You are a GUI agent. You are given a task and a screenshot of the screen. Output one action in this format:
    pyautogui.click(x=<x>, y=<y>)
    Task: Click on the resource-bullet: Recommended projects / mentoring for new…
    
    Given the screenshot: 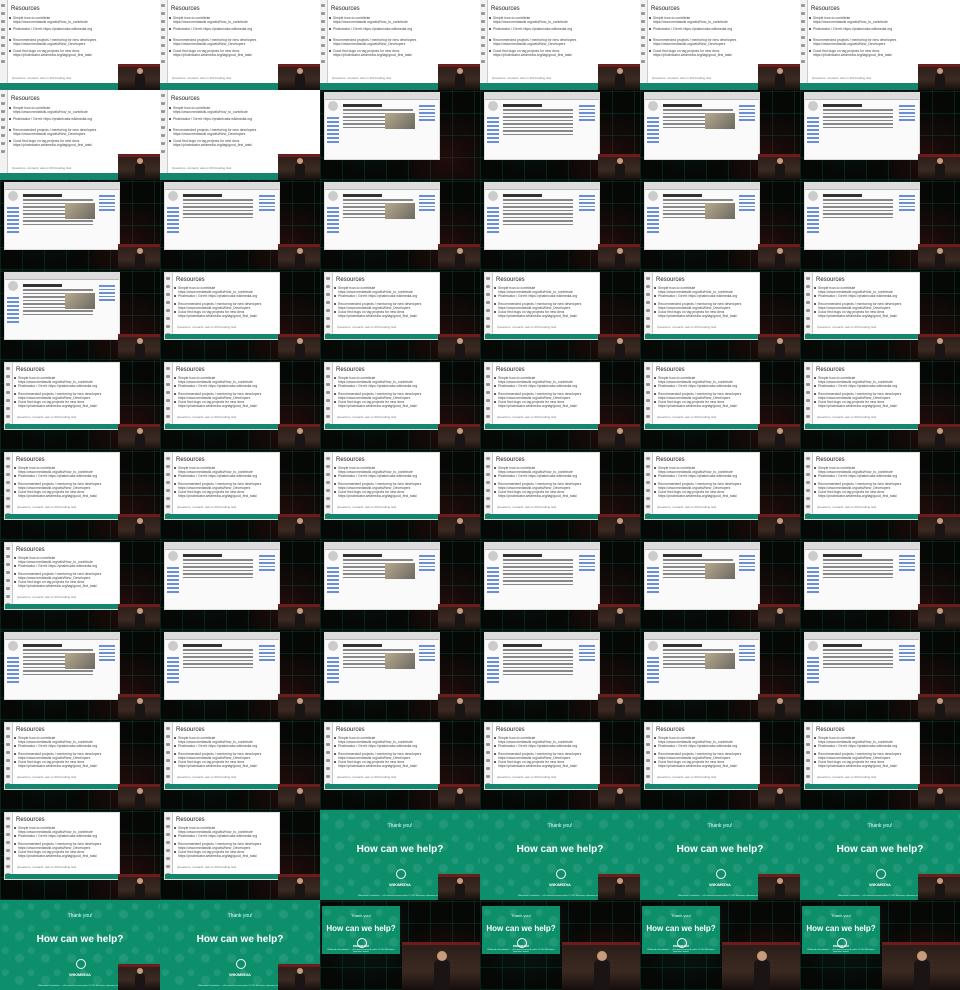 What is the action you would take?
    pyautogui.click(x=863, y=756)
    